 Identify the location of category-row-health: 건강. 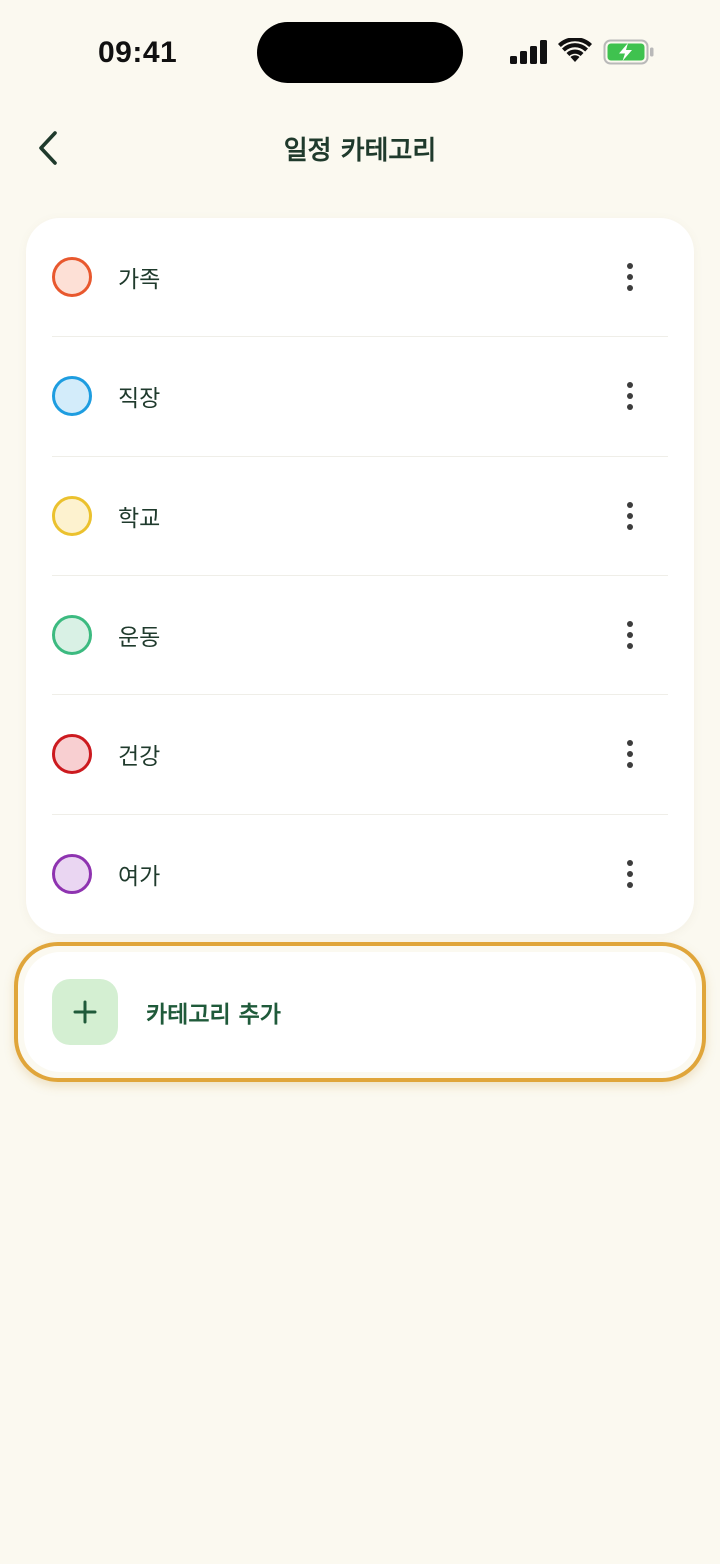
(360, 755).